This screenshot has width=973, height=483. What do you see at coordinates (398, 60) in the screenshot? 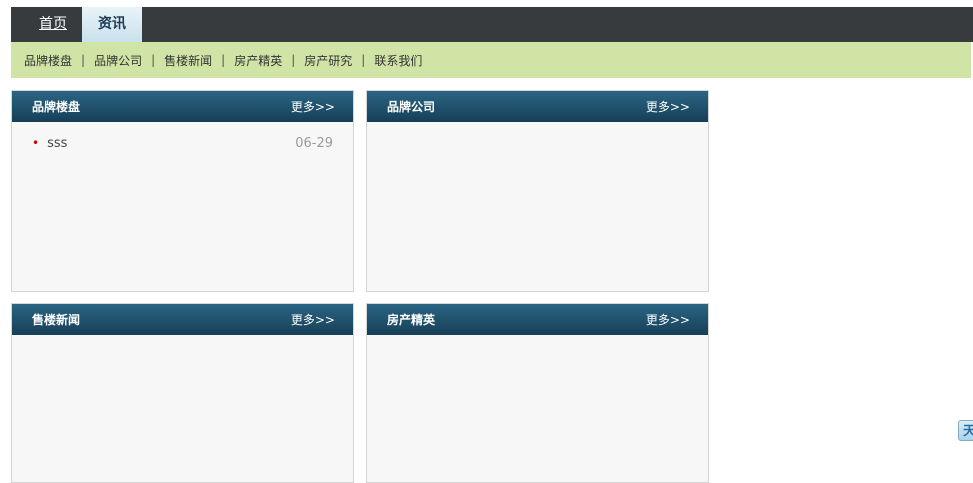
I see `subnav-contact-us: 联系我们` at bounding box center [398, 60].